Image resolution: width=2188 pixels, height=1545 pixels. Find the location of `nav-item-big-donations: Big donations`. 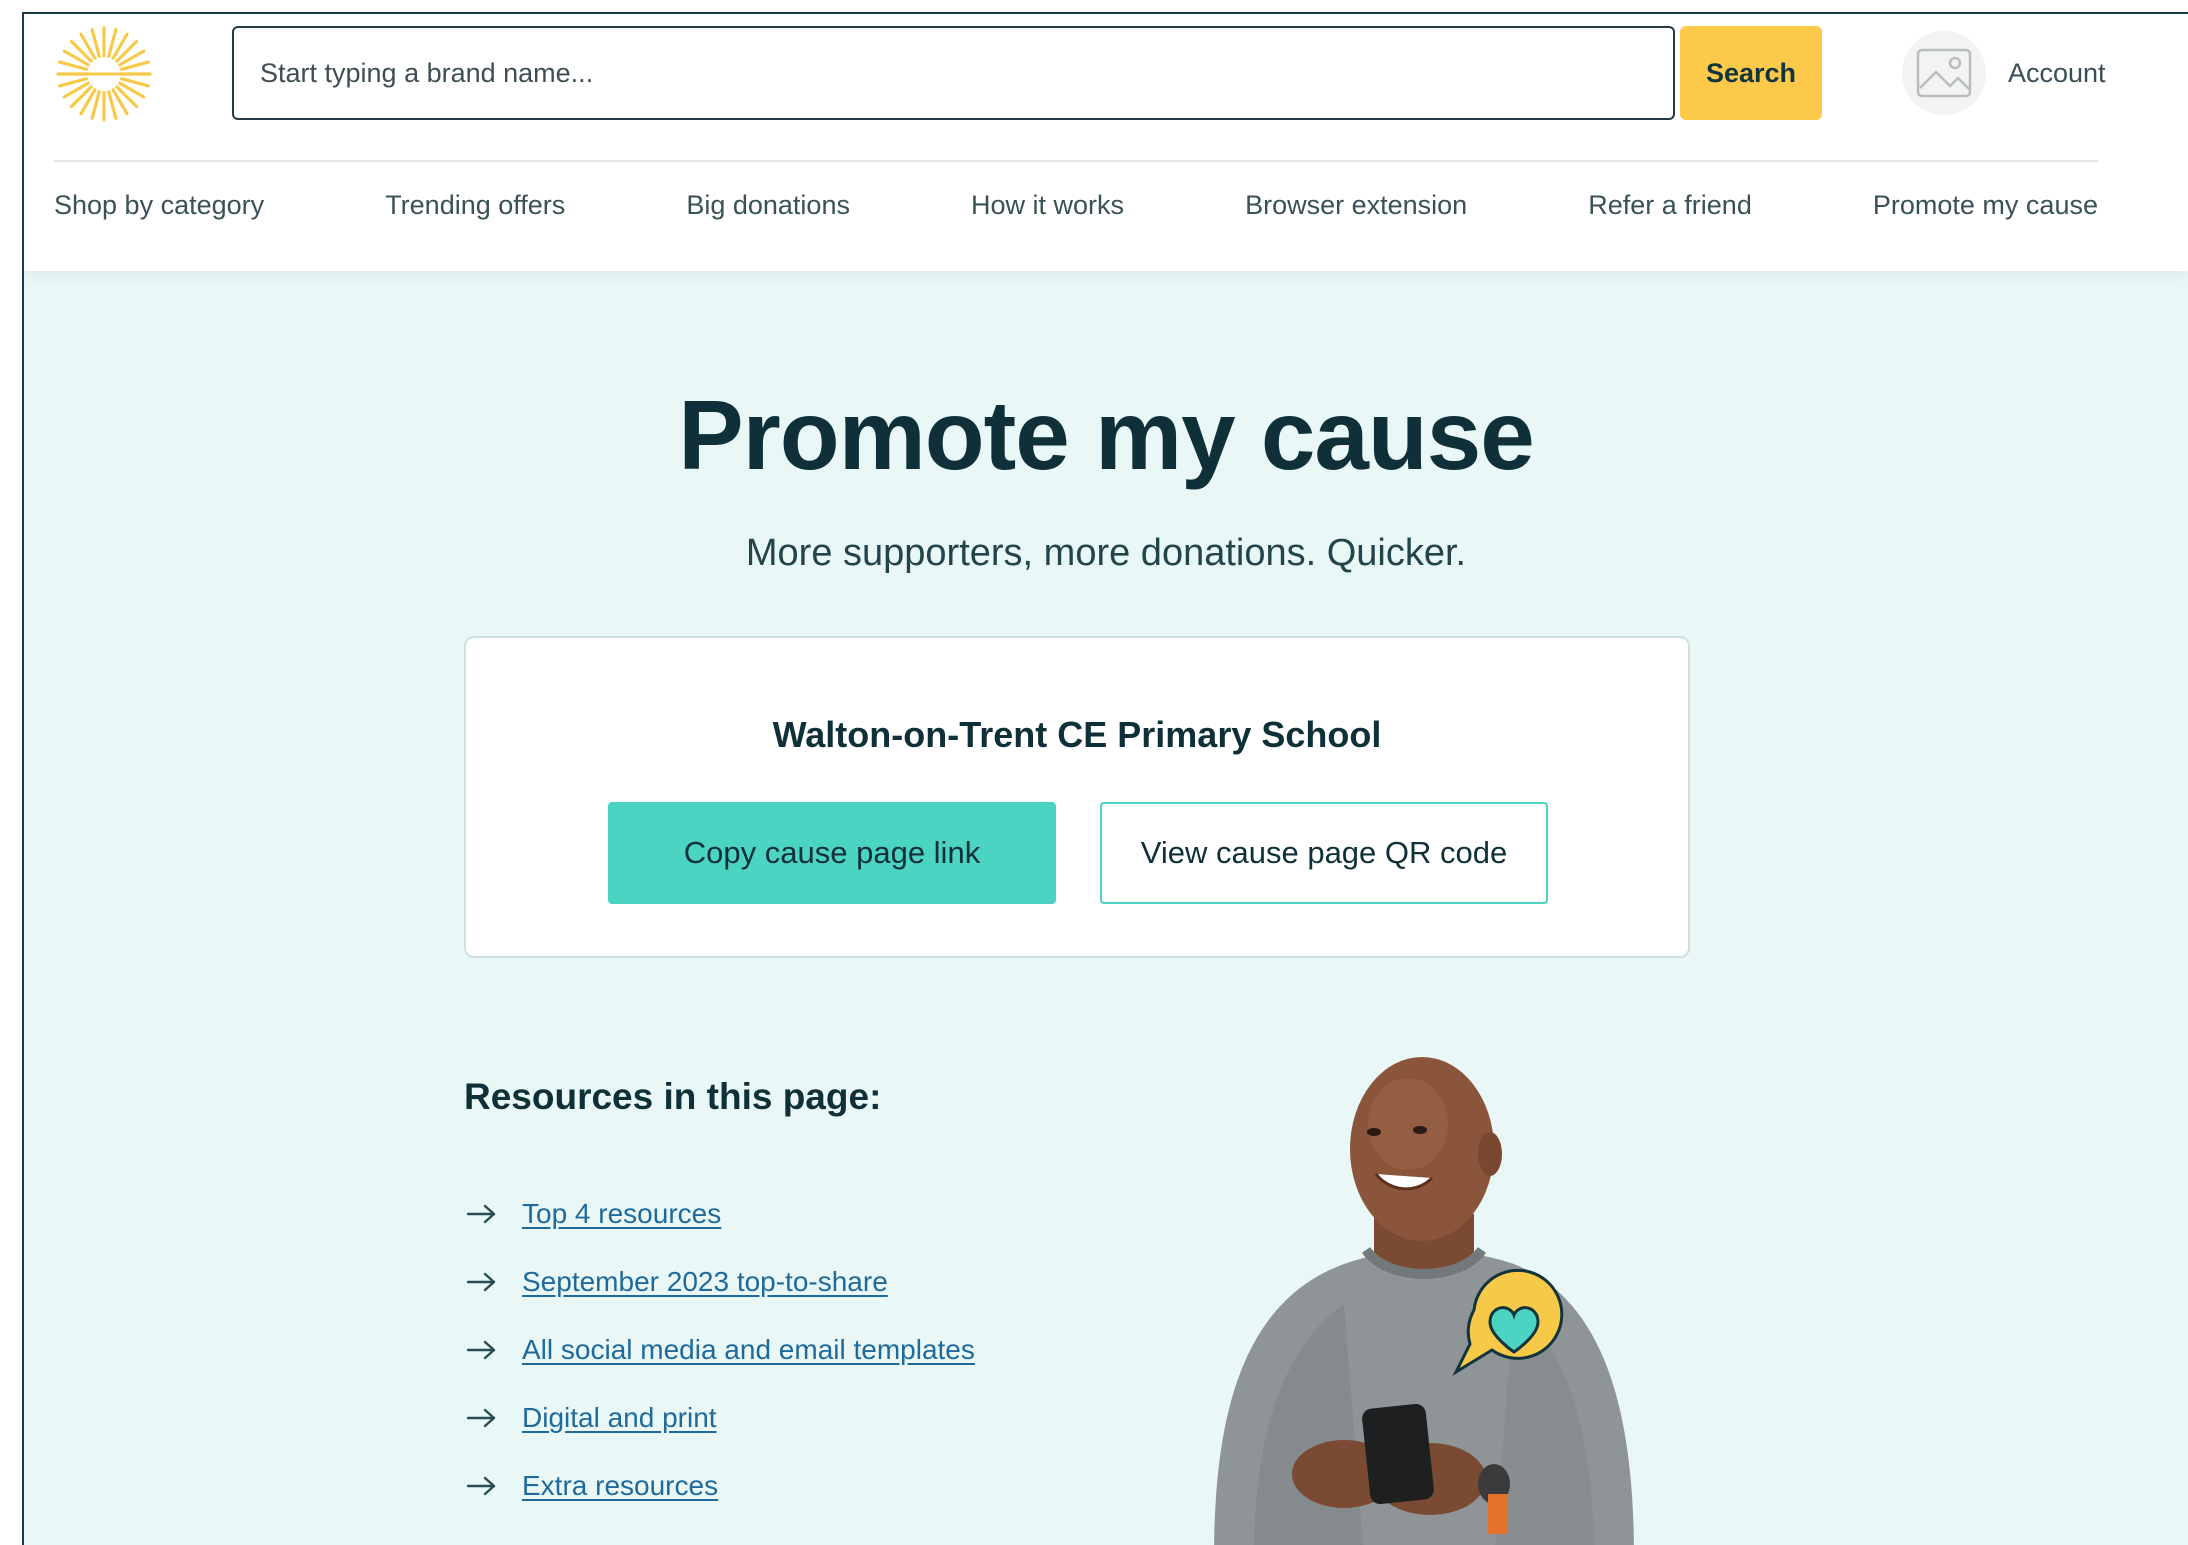

nav-item-big-donations: Big donations is located at coordinates (768, 205).